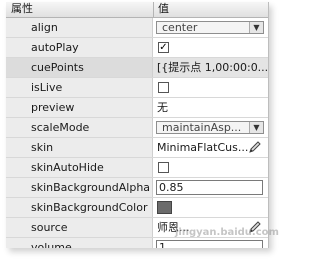  I want to click on properties-header: 属性 值, so click(137, 10).